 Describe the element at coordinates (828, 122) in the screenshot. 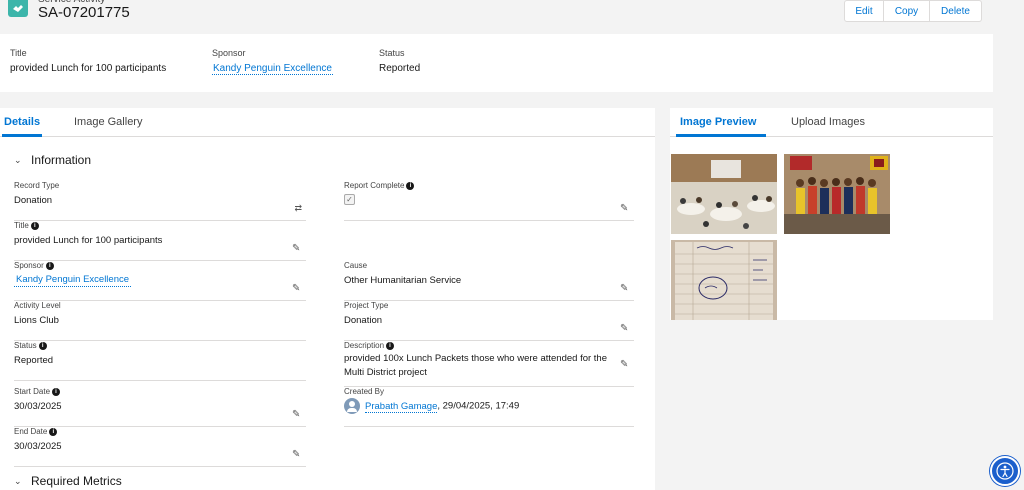

I see `tab-upload-images: Upload Images` at that location.